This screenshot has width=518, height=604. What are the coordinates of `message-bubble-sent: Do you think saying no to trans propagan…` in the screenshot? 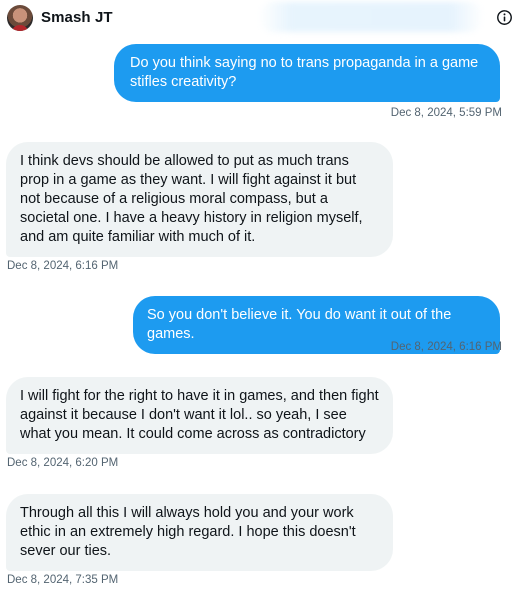 It's located at (307, 73).